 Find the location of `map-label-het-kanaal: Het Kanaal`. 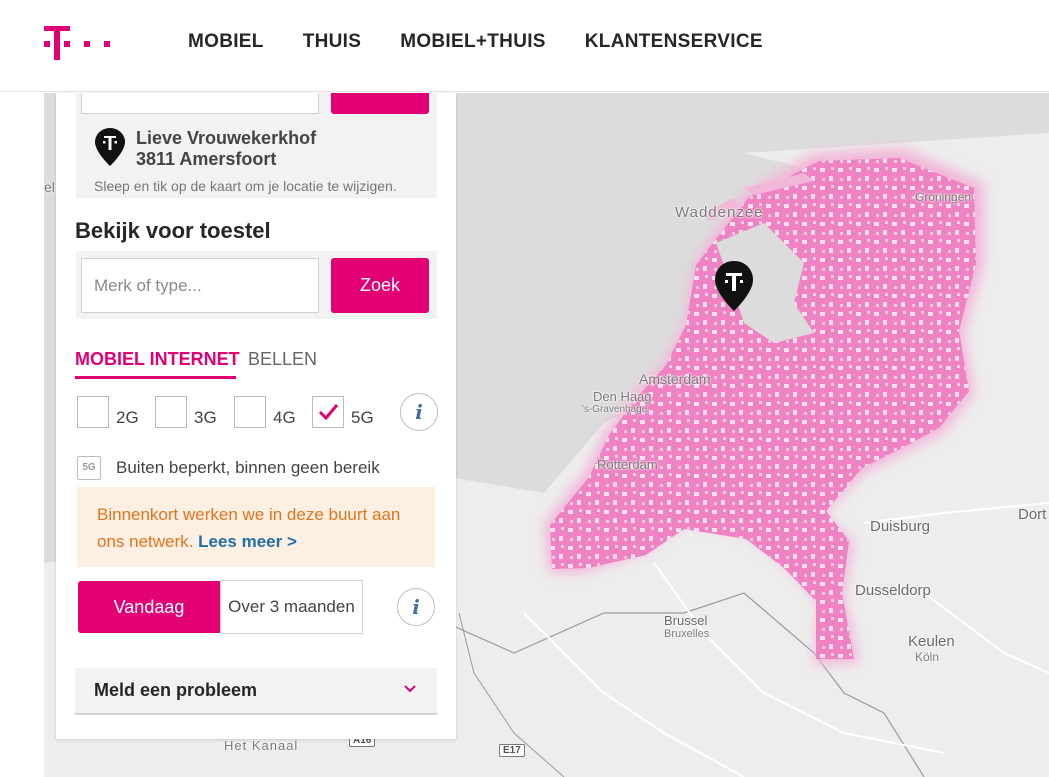

map-label-het-kanaal: Het Kanaal is located at coordinates (261, 745).